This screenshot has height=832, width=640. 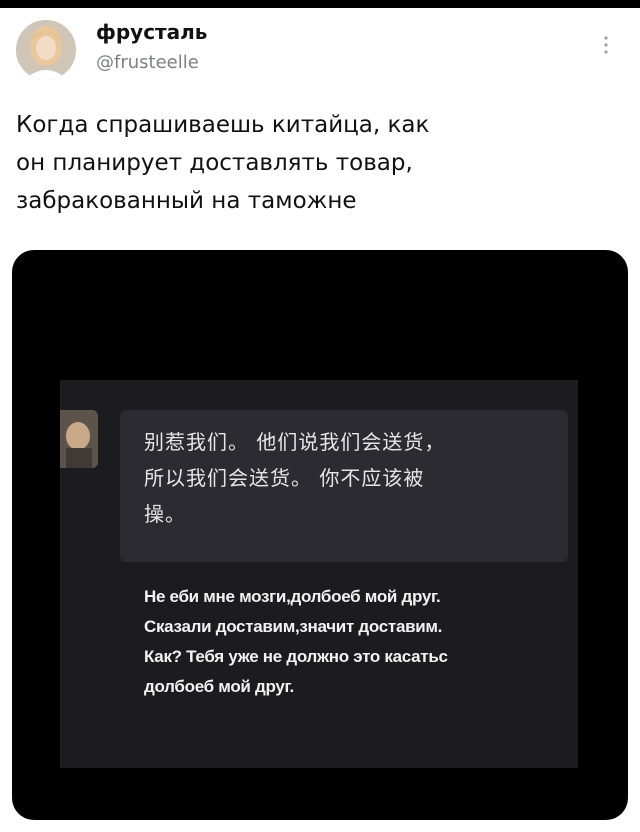 What do you see at coordinates (219, 686) in the screenshot?
I see `translation-line: долбоеб мой друг.` at bounding box center [219, 686].